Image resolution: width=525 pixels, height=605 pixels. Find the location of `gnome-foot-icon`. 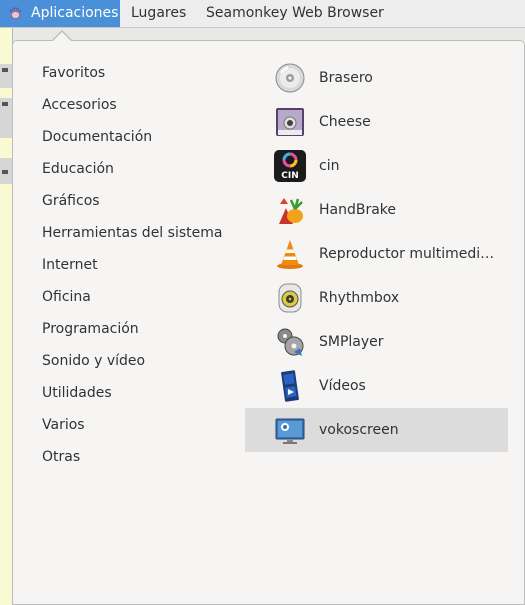

gnome-foot-icon is located at coordinates (15, 13).